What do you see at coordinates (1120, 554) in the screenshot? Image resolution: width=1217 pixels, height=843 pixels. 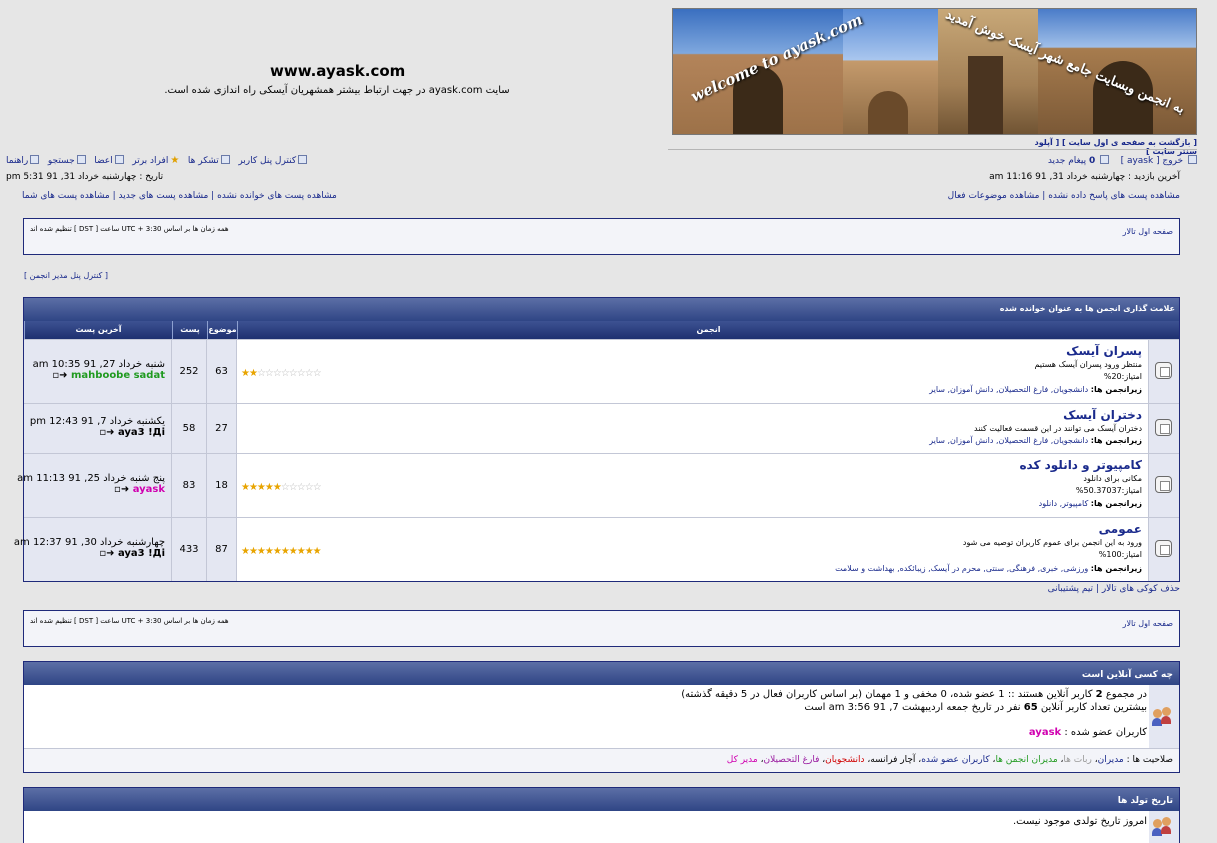 I see `forum-score: امتیاز:100%` at bounding box center [1120, 554].